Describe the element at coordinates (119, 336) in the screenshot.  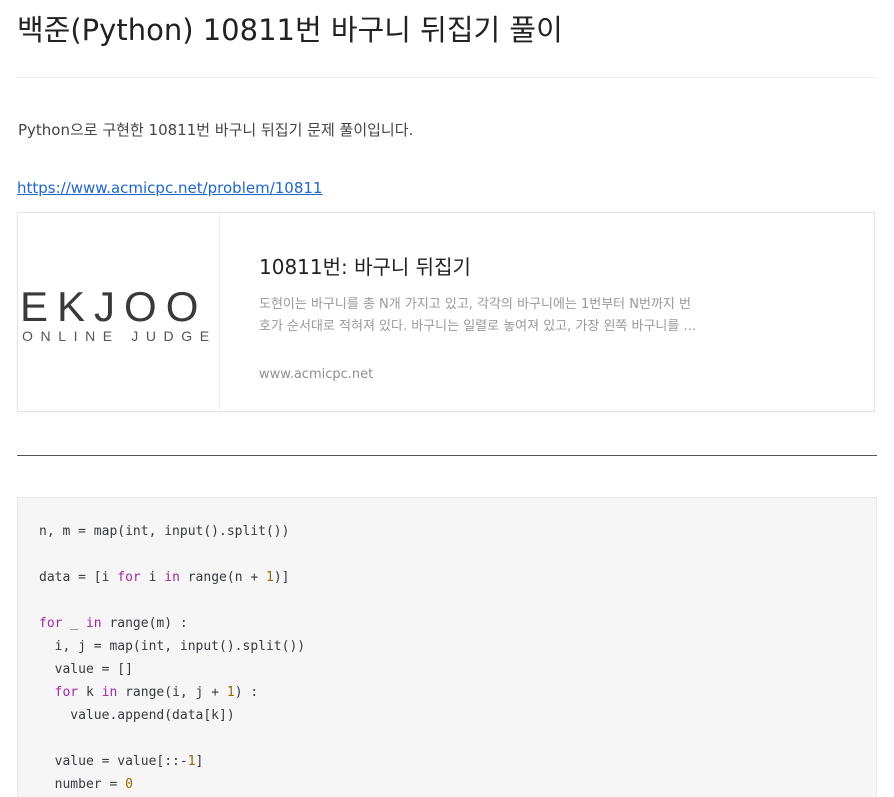
I see `logo-sub-text: ONLINE JUDGE` at that location.